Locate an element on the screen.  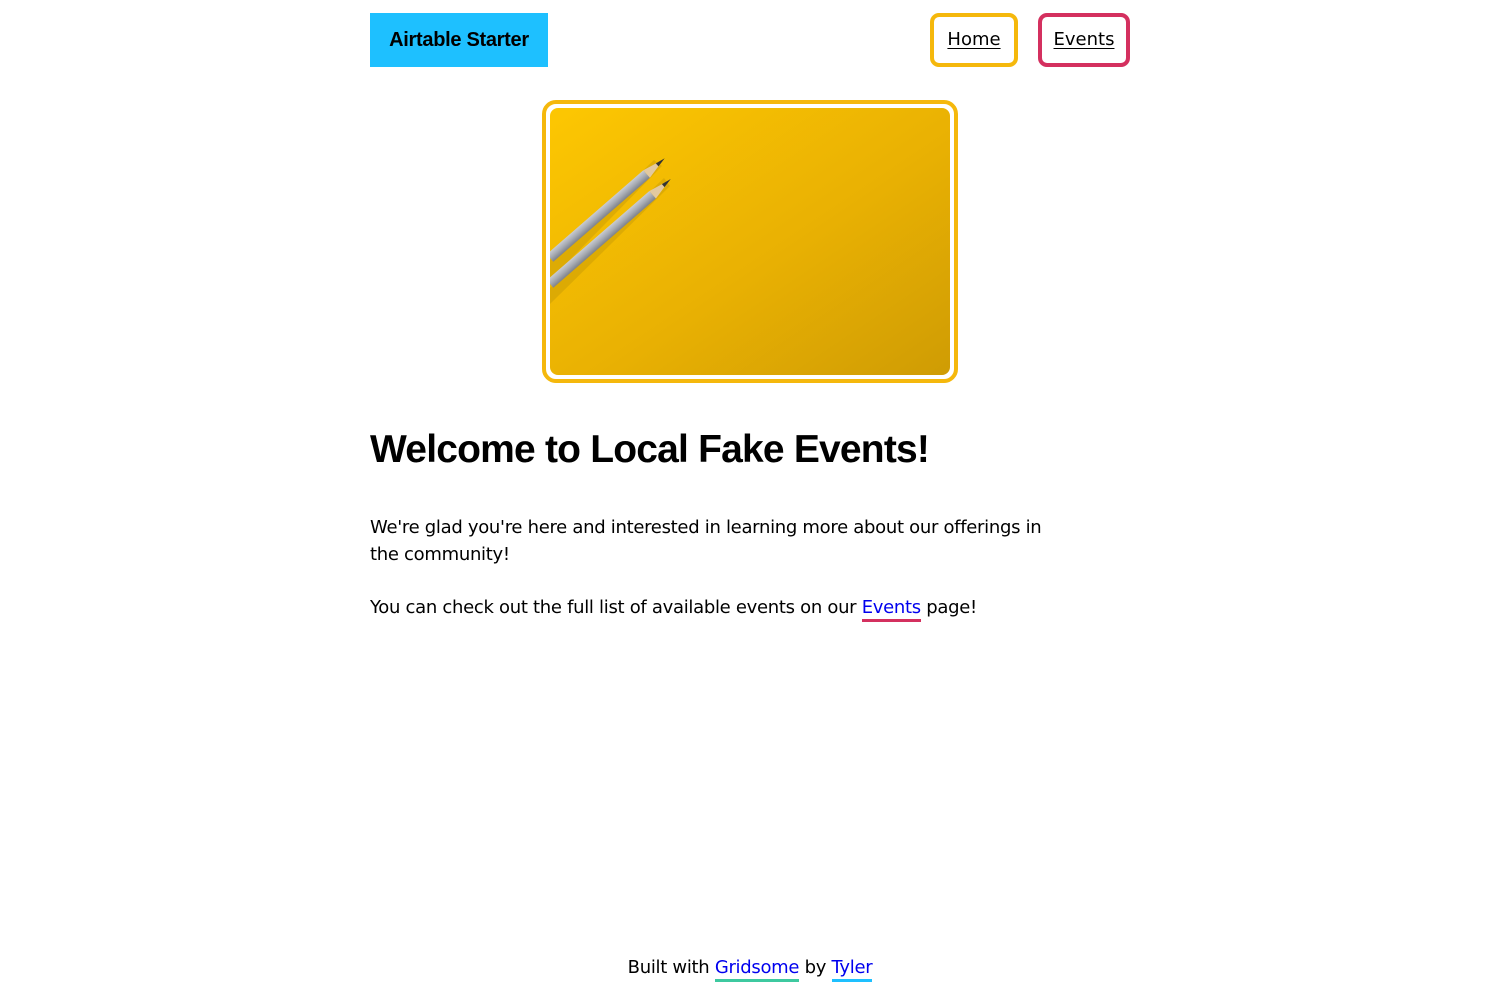
author-link: Tyler is located at coordinates (852, 969).